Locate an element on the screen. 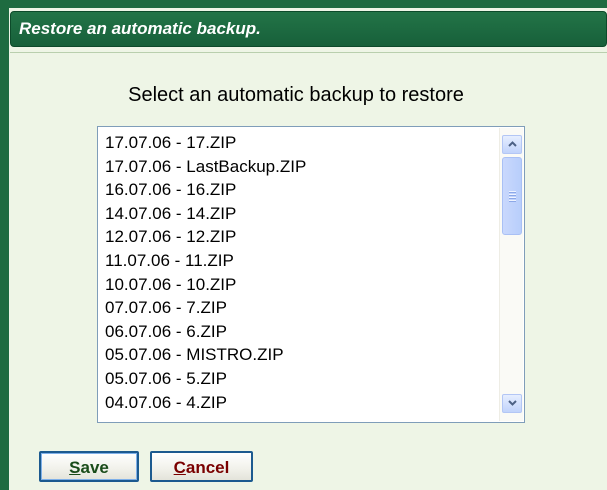  scroll-down-button is located at coordinates (512, 403).